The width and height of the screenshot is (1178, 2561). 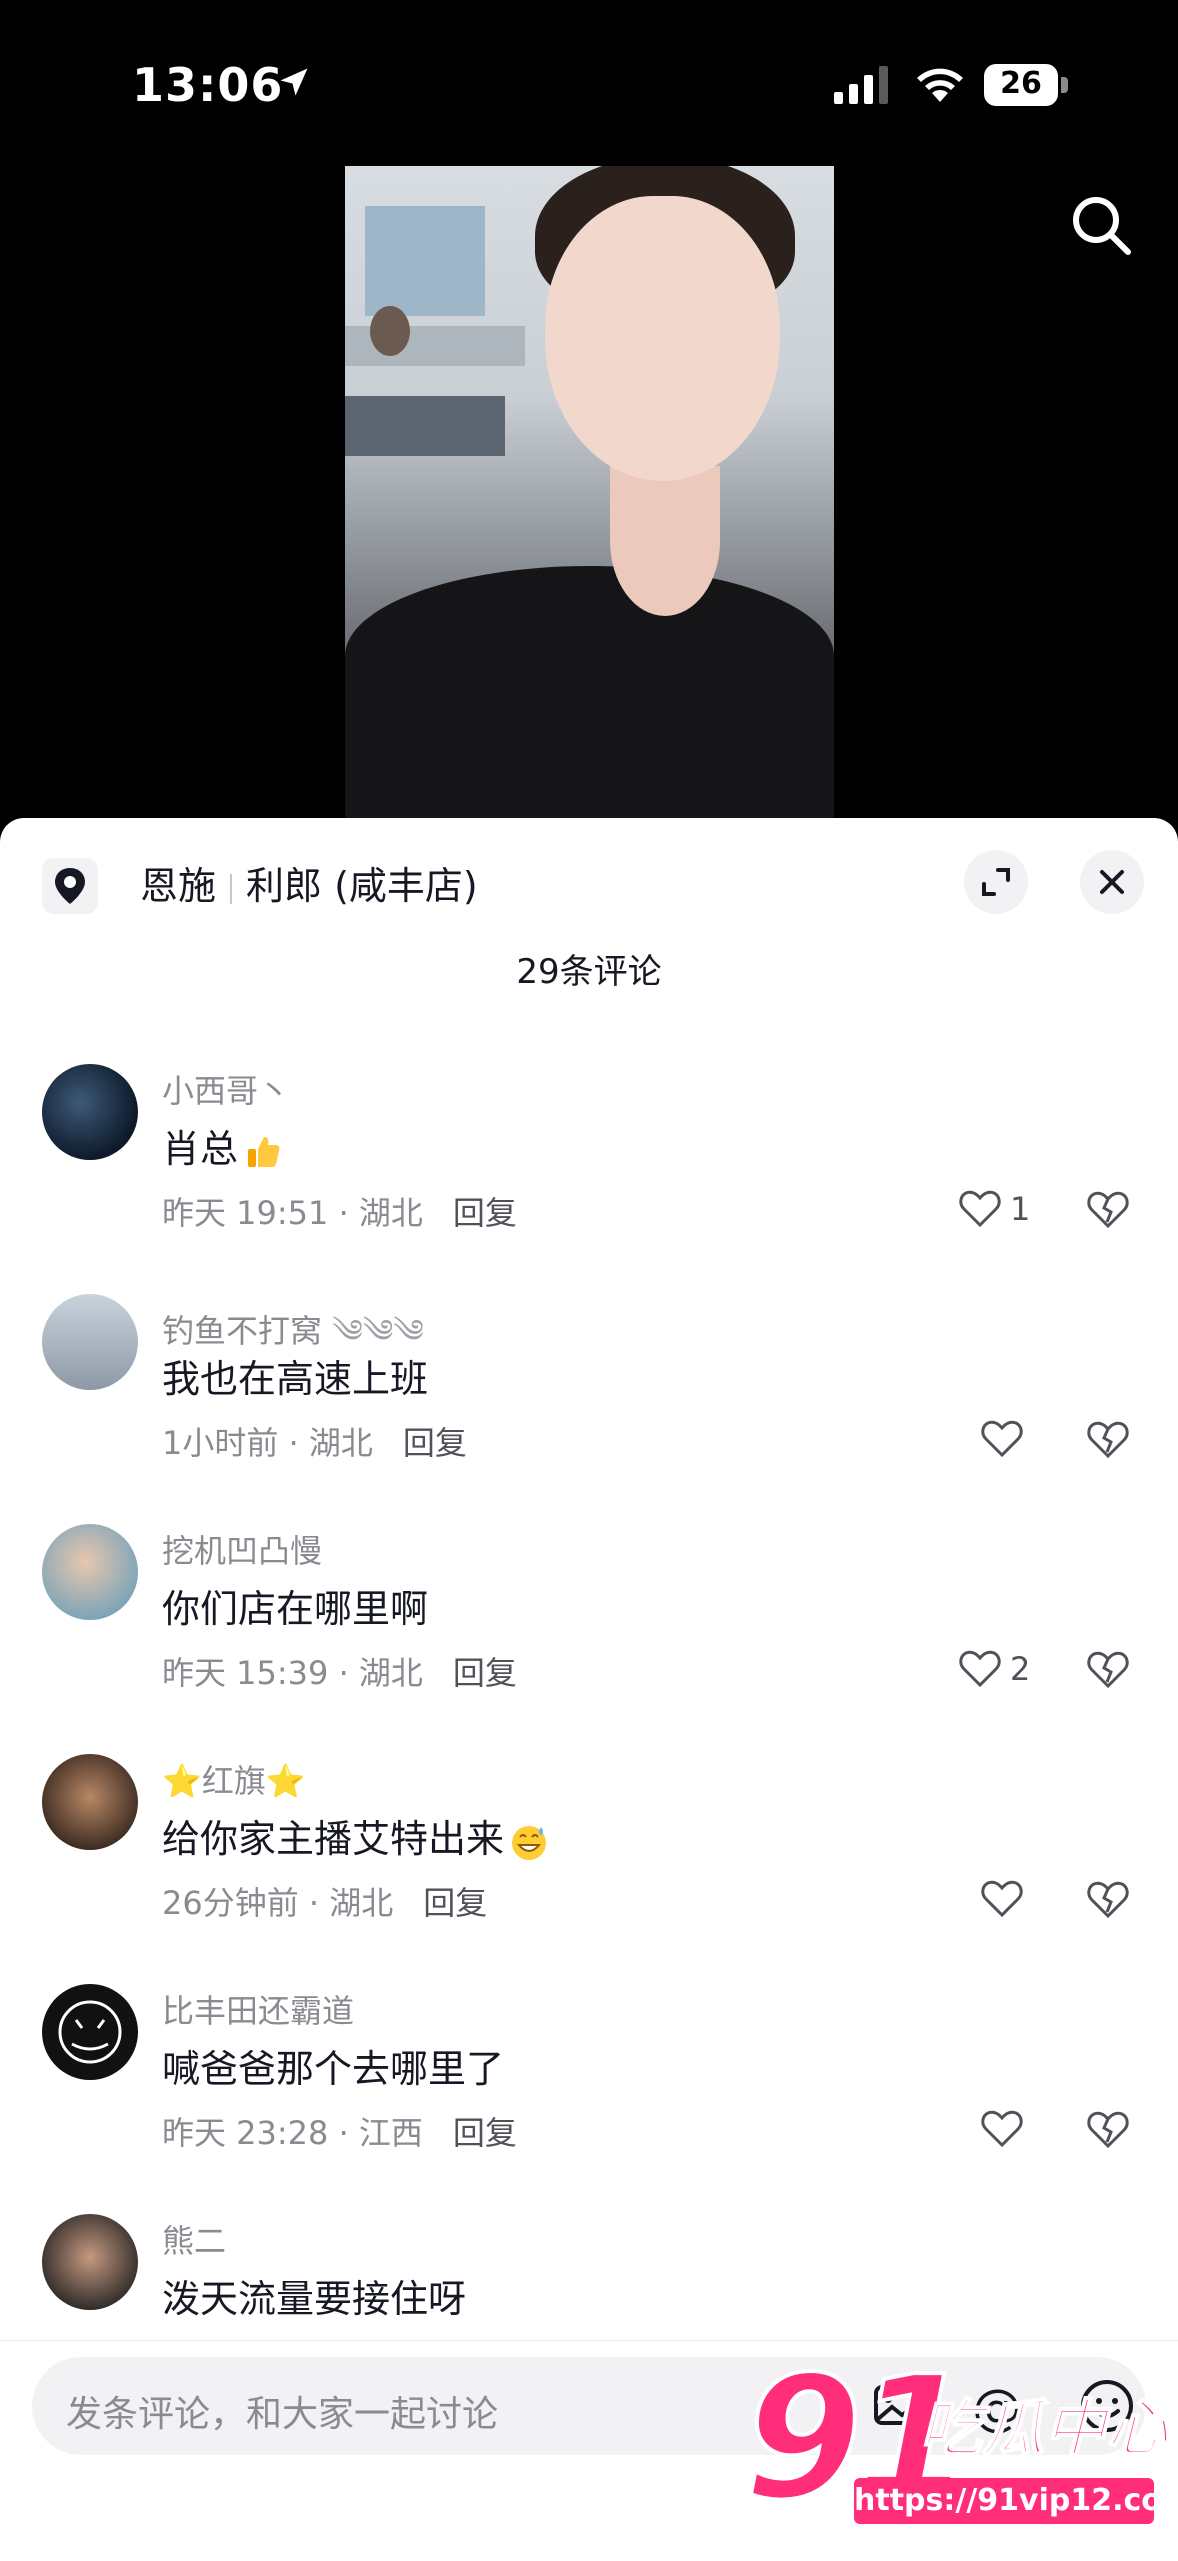 I want to click on battery-cap, so click(x=1064, y=85).